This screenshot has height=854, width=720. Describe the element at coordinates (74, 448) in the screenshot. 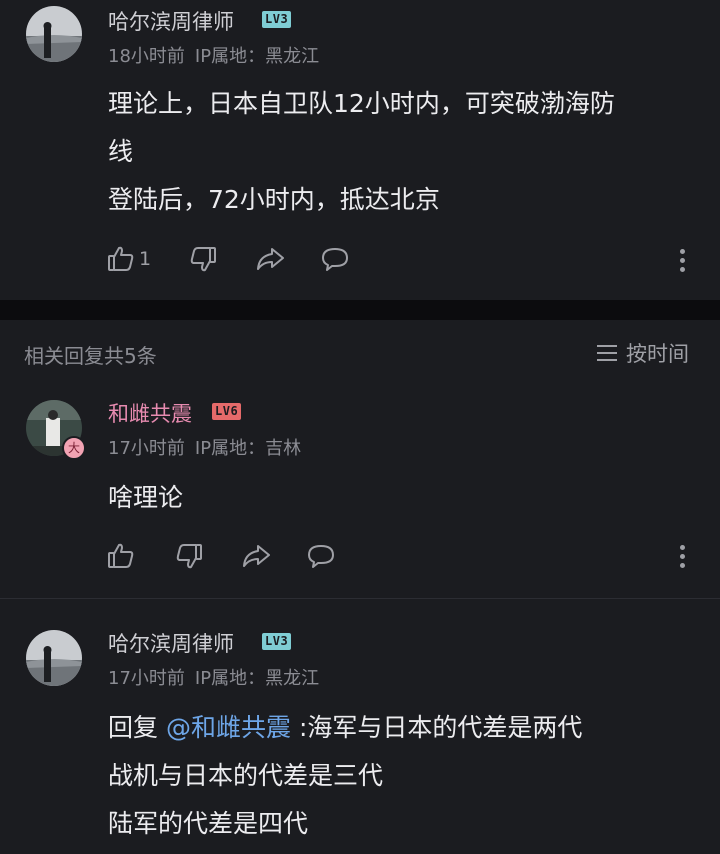

I see `verified-badge: 大` at that location.